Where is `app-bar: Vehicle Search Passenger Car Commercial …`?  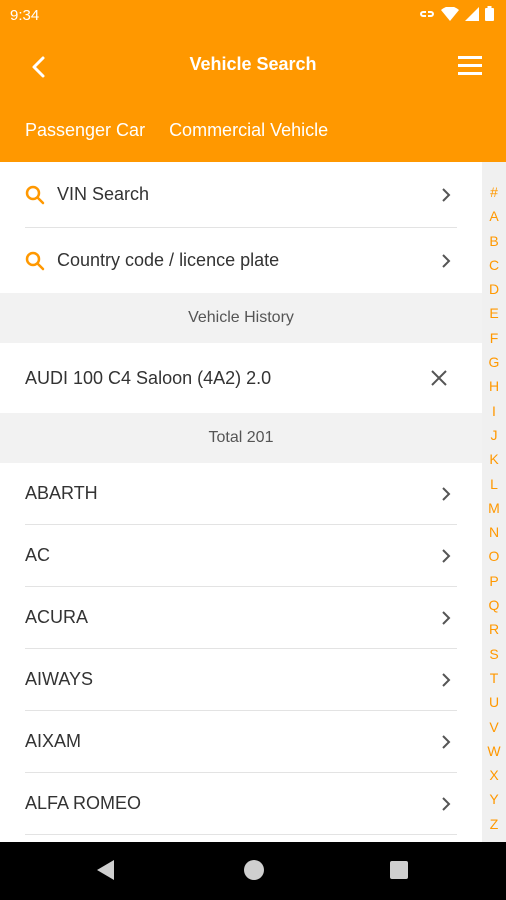
app-bar: Vehicle Search Passenger Car Commercial … is located at coordinates (253, 97).